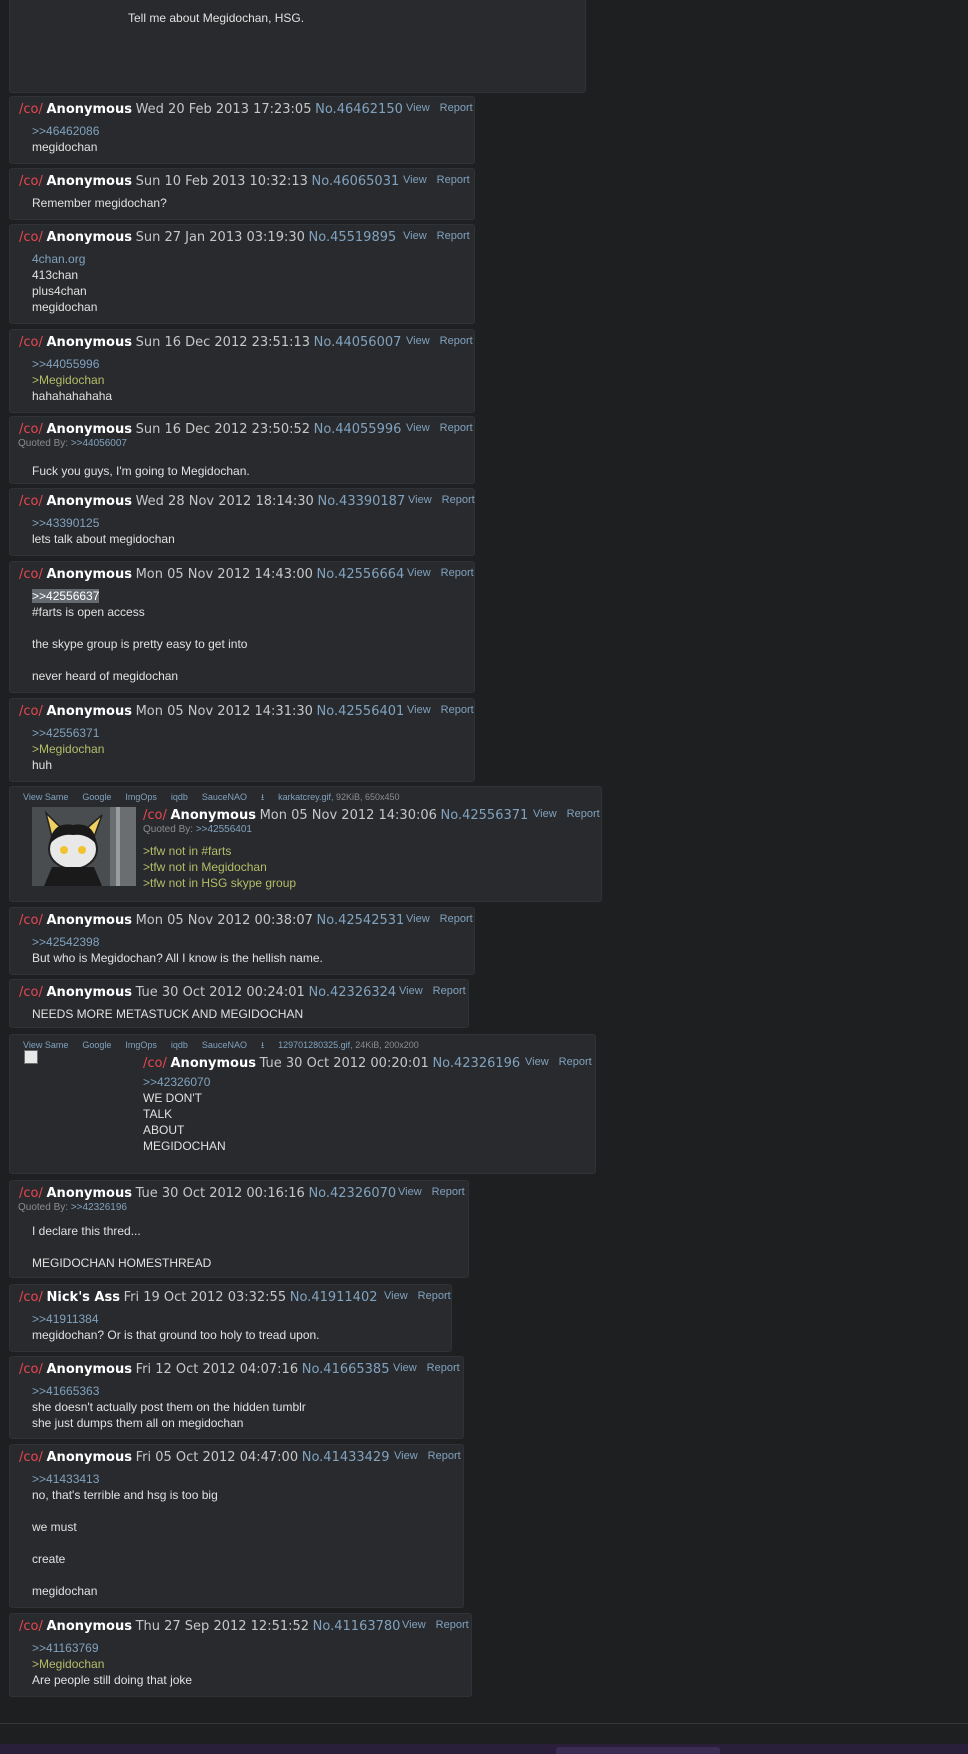  I want to click on post-number: No.41665385, so click(346, 1369).